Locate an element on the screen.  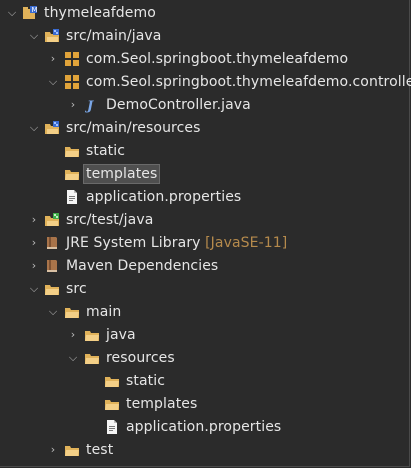
tree-item-java: › java is located at coordinates (205, 335).